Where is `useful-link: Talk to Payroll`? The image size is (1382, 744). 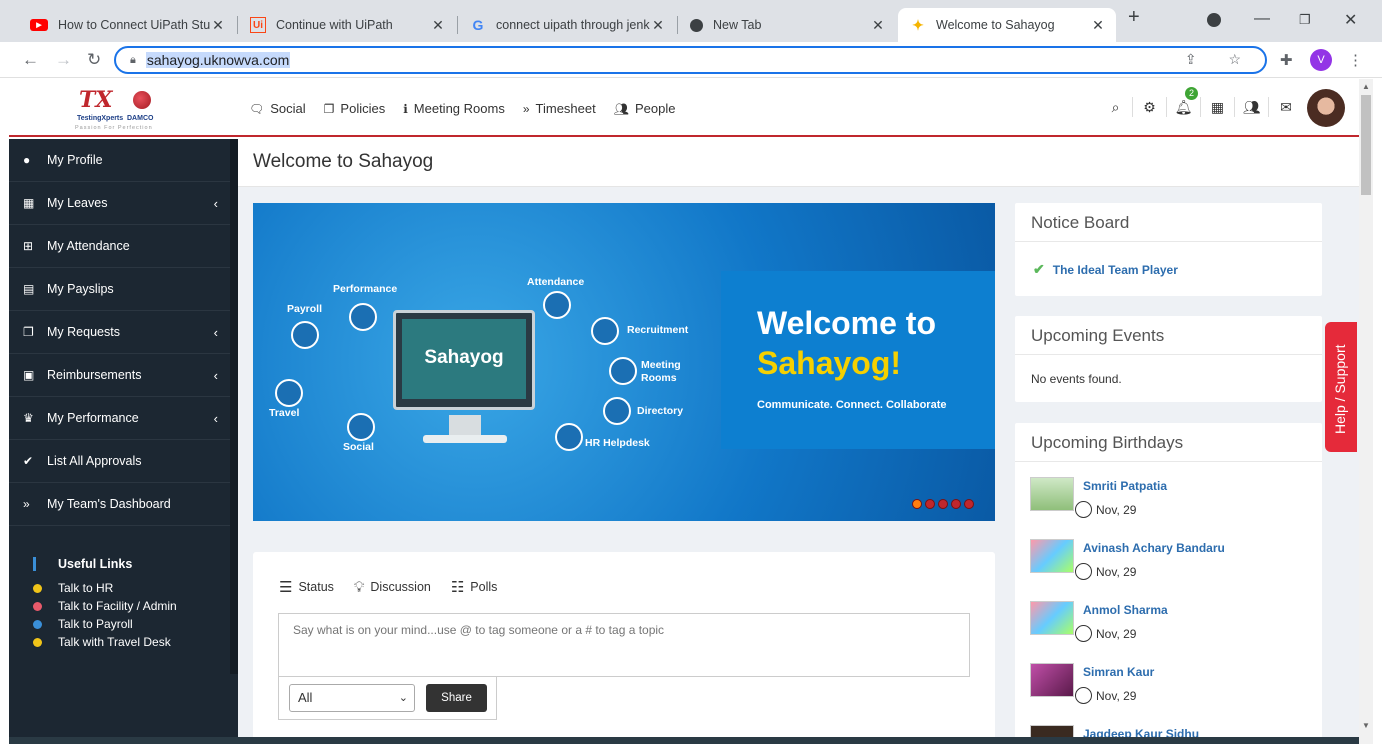 useful-link: Talk to Payroll is located at coordinates (105, 624).